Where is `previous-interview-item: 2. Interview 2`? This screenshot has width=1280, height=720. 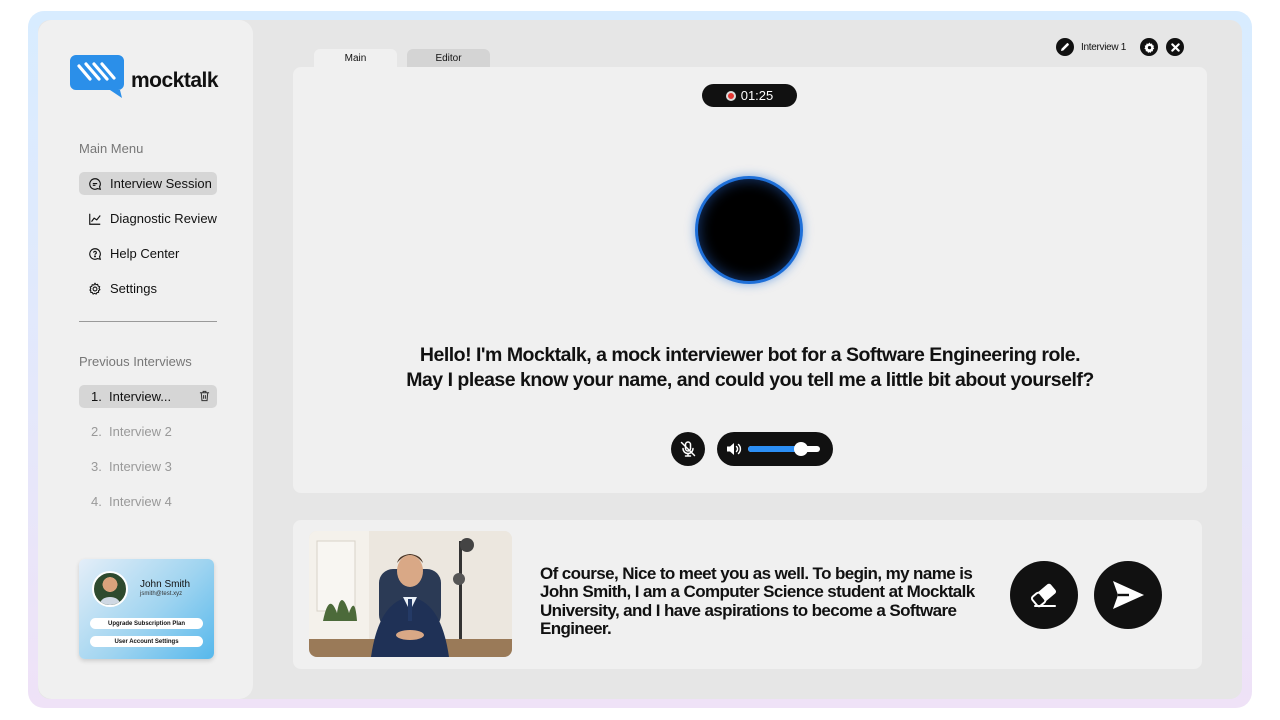
previous-interview-item: 2. Interview 2 is located at coordinates (148, 431).